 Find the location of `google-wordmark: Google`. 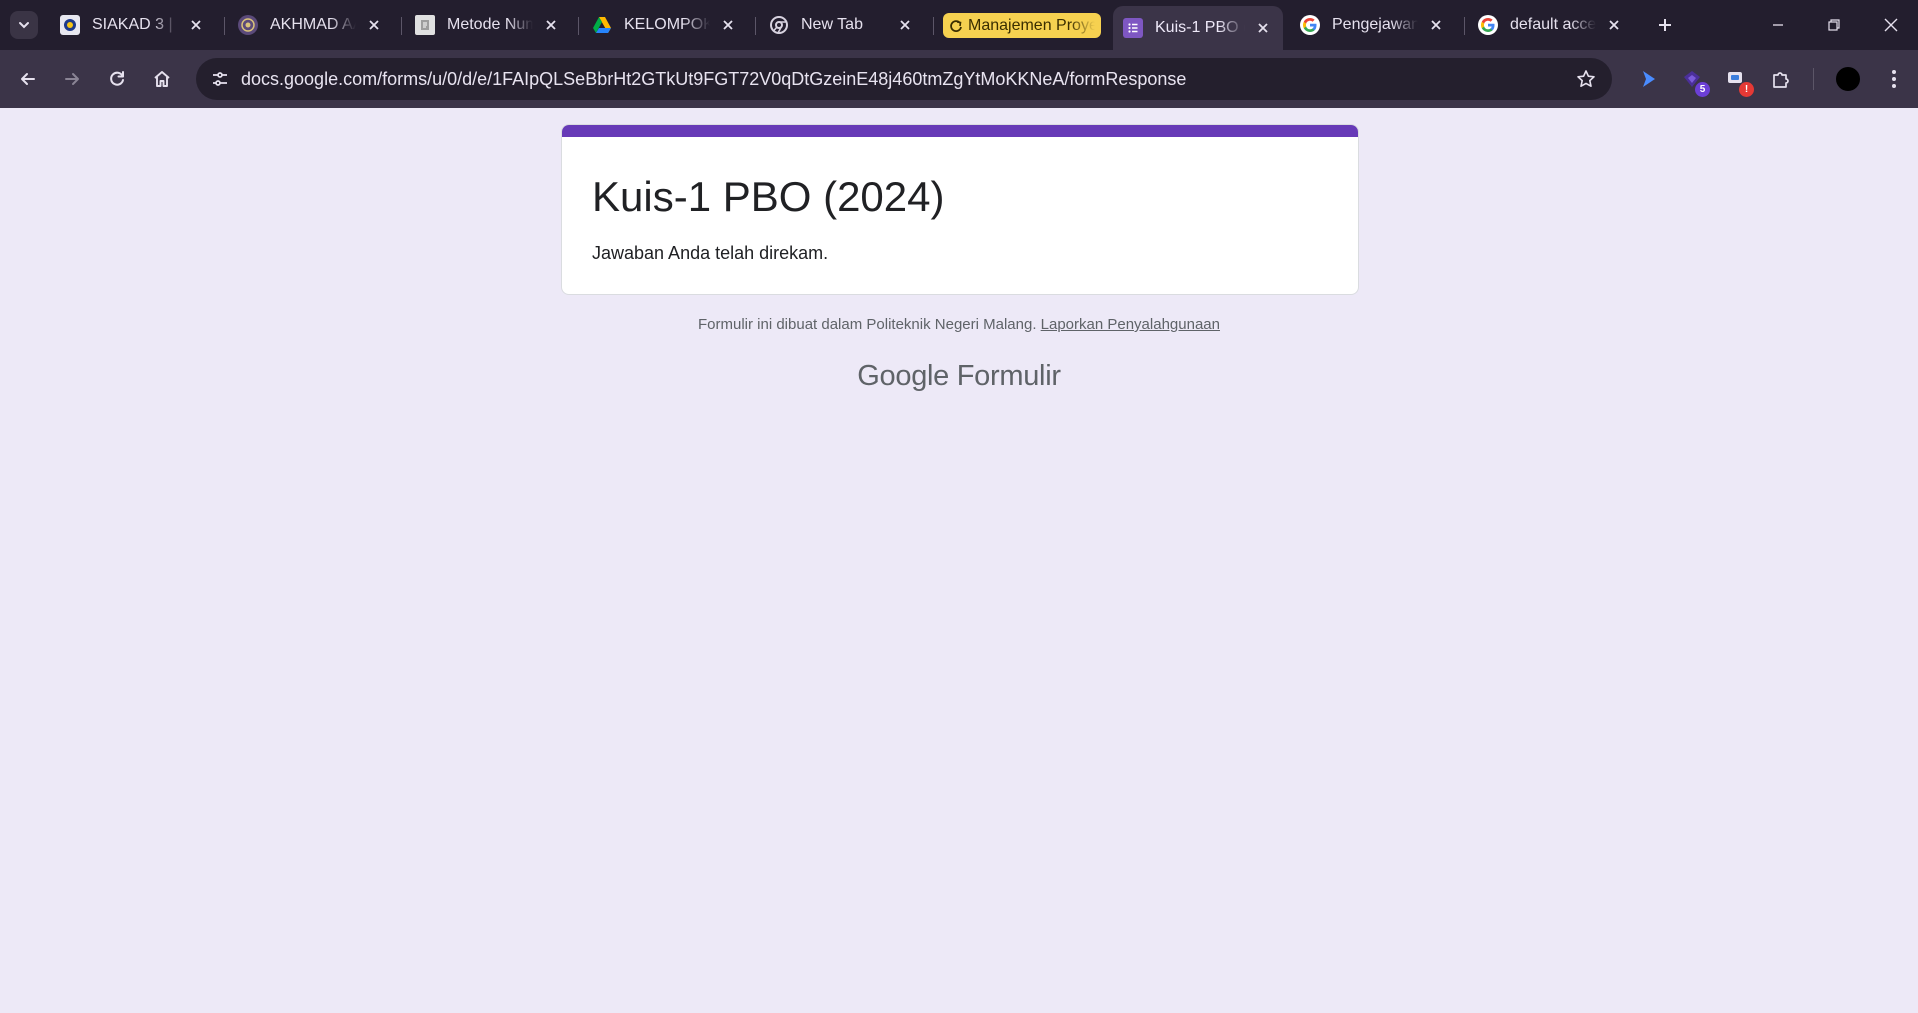

google-wordmark: Google is located at coordinates (903, 376).